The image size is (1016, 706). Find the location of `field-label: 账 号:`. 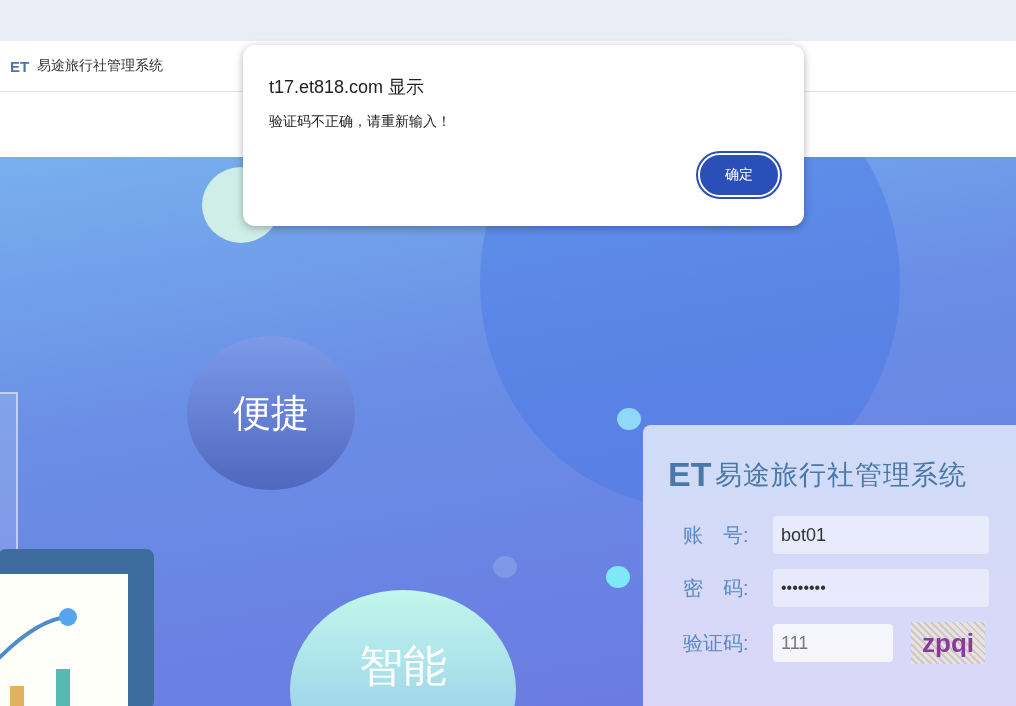

field-label: 账 号: is located at coordinates (716, 535).